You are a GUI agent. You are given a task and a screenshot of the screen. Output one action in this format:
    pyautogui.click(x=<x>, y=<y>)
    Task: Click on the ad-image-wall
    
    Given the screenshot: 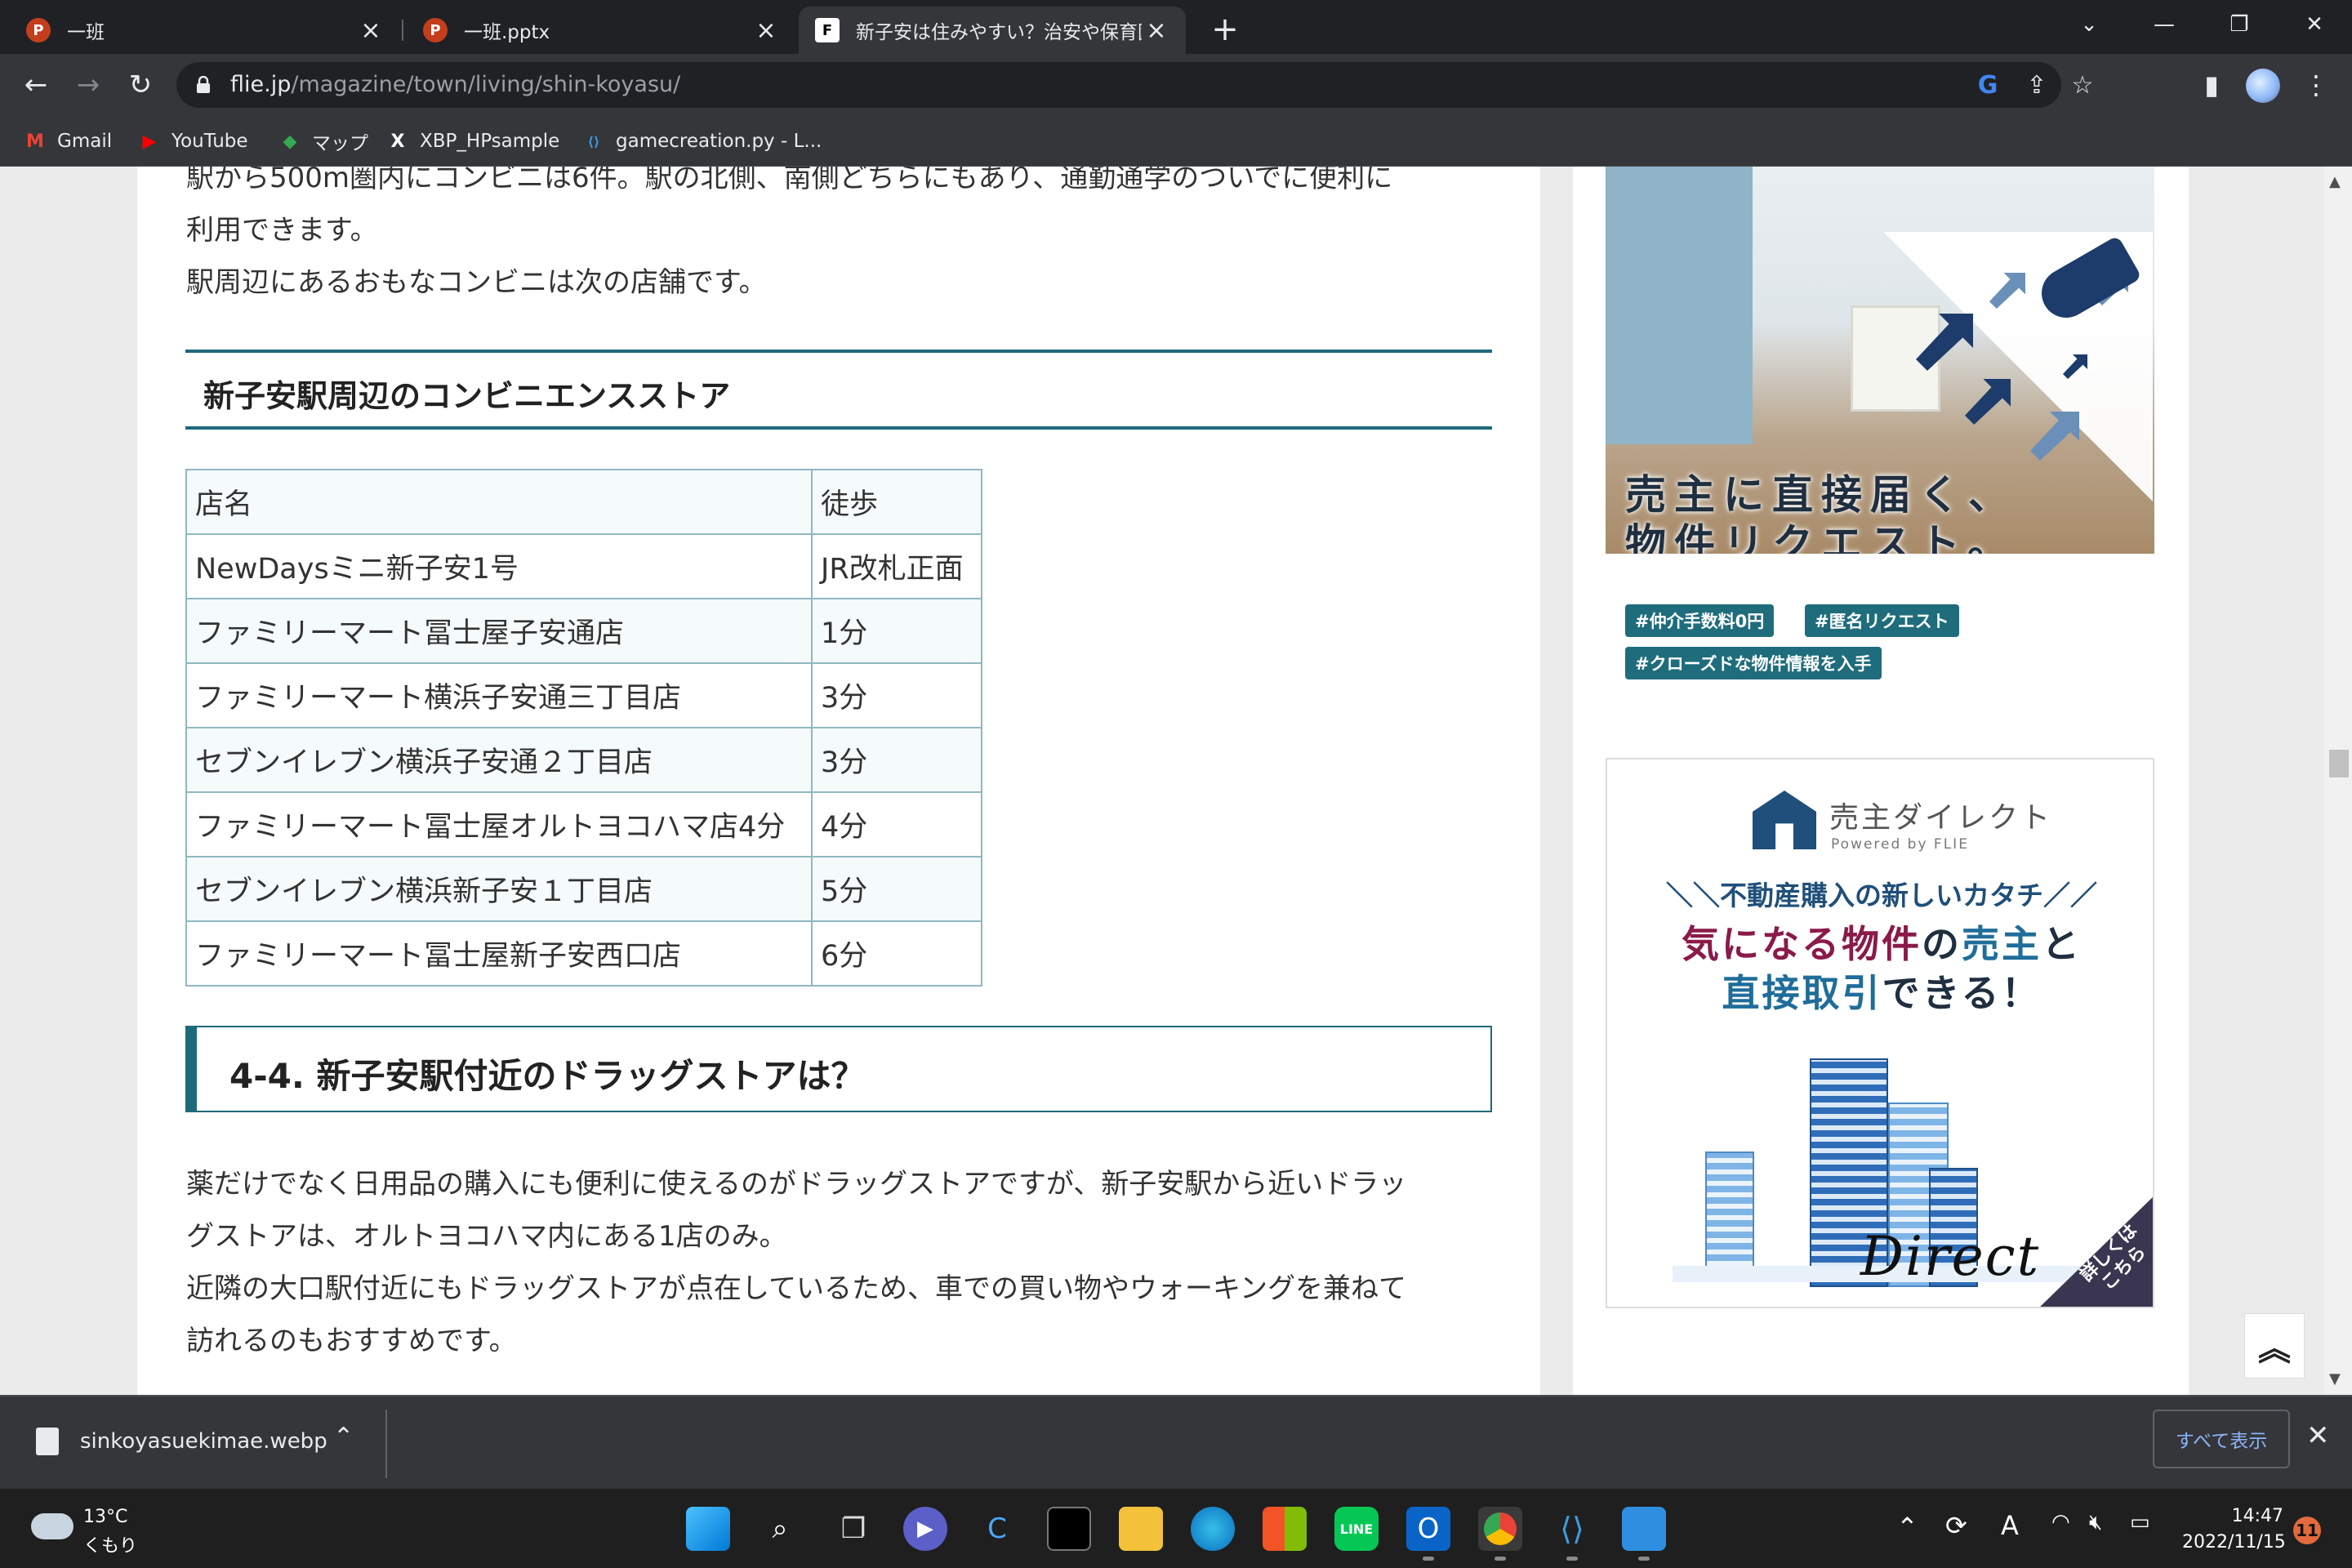 What is the action you would take?
    pyautogui.click(x=1679, y=305)
    